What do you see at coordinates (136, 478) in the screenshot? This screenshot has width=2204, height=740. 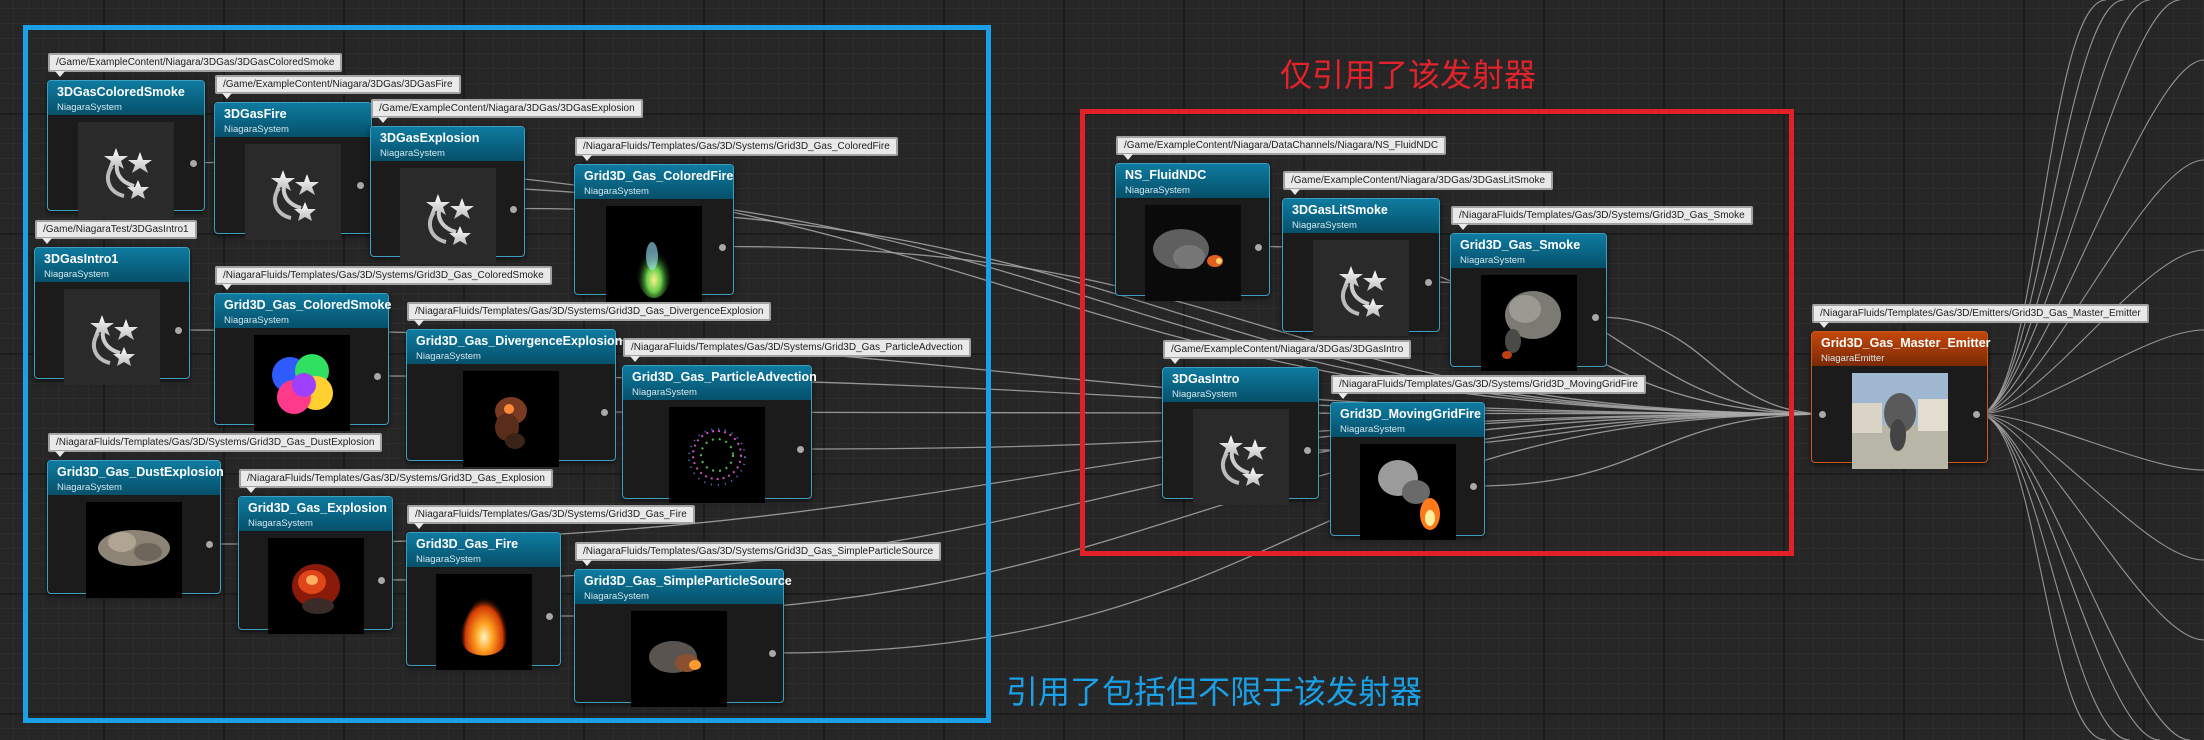 I see `node-header: Grid3D_Gas_DustExplosion NiagaraSystem` at bounding box center [136, 478].